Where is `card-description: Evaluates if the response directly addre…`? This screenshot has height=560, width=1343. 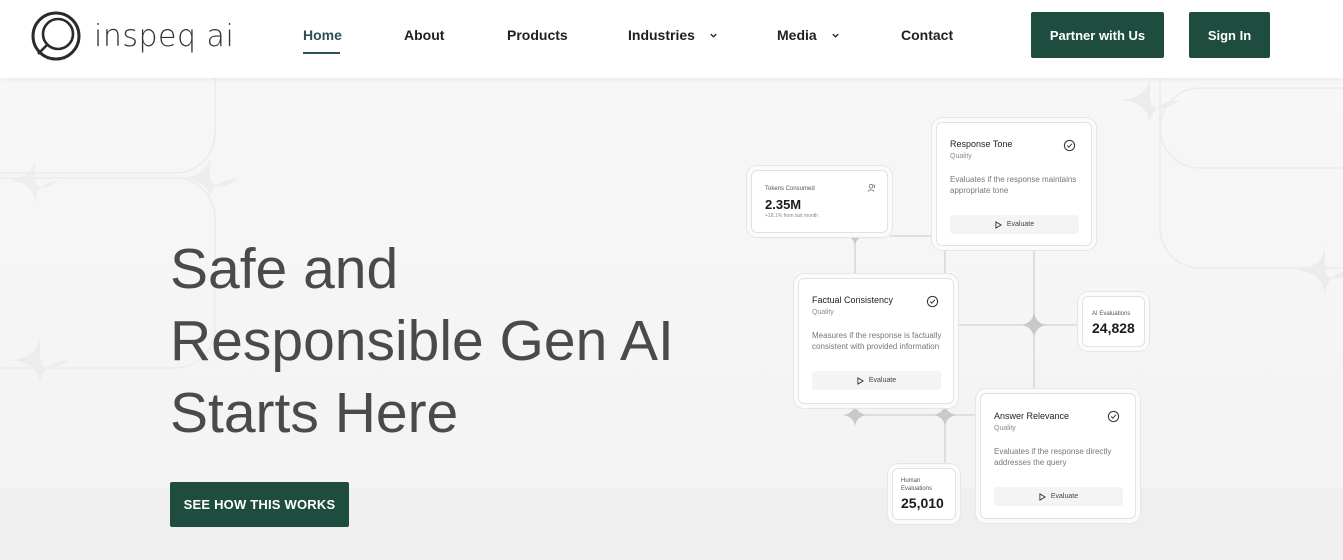 card-description: Evaluates if the response directly addre… is located at coordinates (1053, 457).